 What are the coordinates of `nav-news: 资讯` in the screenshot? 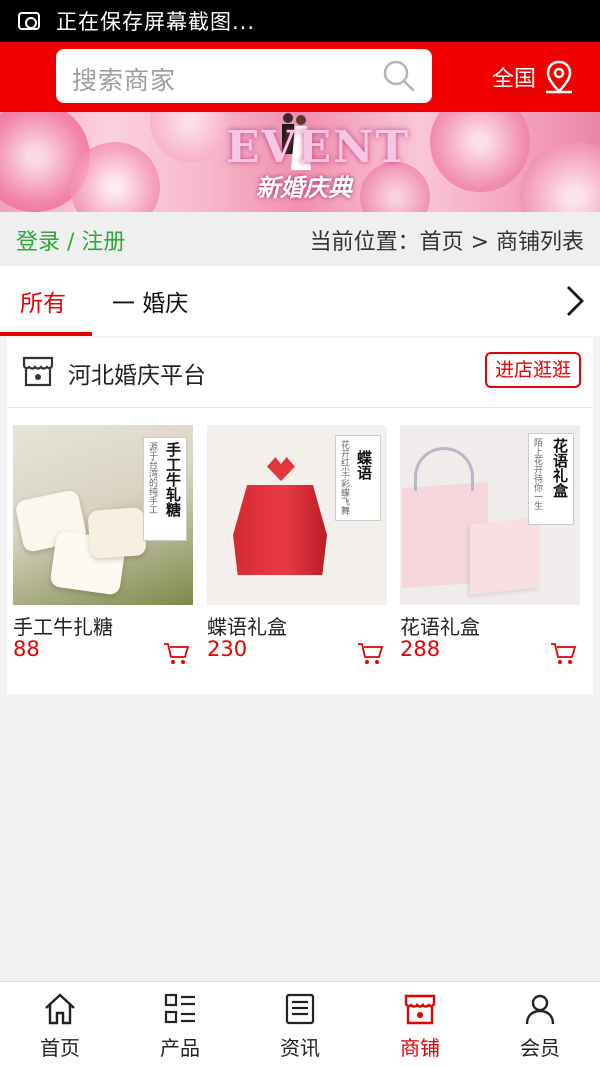 It's located at (300, 1024).